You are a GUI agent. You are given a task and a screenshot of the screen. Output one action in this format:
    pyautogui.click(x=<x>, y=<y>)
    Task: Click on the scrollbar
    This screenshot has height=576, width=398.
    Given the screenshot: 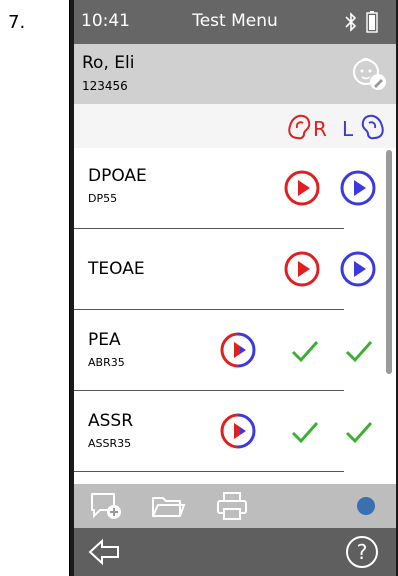 What is the action you would take?
    pyautogui.click(x=389, y=262)
    